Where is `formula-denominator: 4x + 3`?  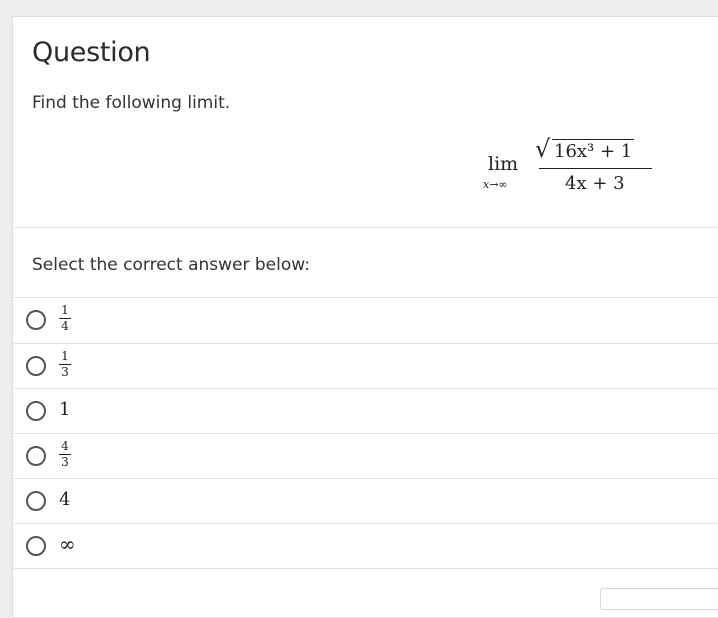 formula-denominator: 4x + 3 is located at coordinates (595, 183).